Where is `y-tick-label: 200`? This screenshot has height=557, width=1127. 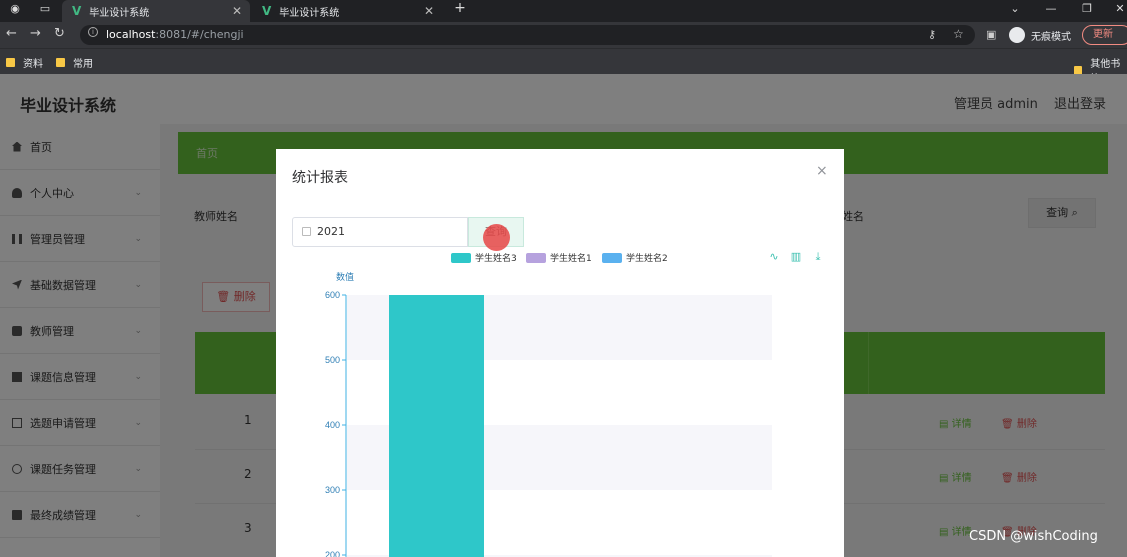
y-tick-label: 200 is located at coordinates (332, 553).